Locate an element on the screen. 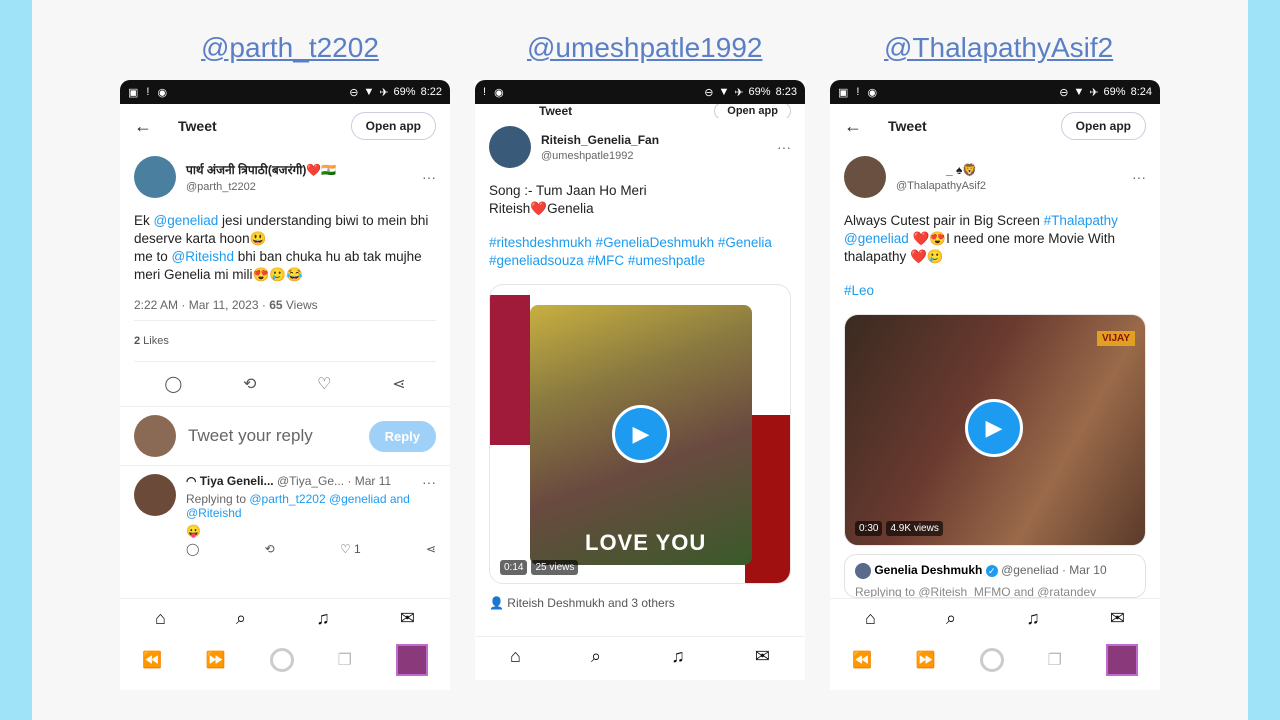  reply-button: Reply is located at coordinates (402, 436).